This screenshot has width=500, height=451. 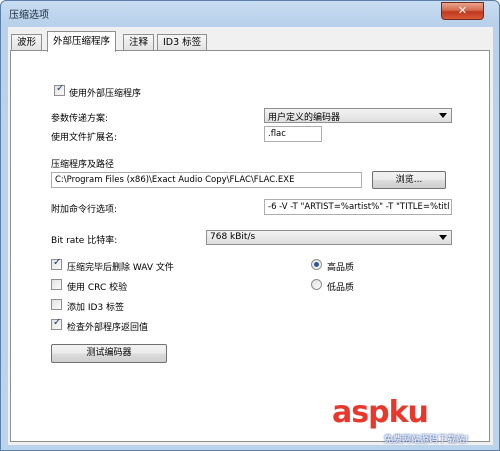 What do you see at coordinates (341, 268) in the screenshot?
I see `high-quality-label: 高品质` at bounding box center [341, 268].